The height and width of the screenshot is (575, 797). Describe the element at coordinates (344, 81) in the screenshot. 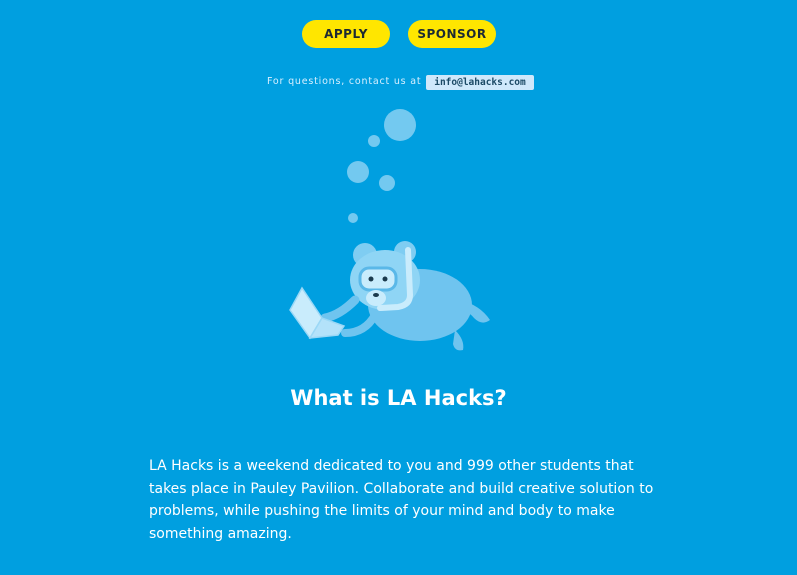

I see `contact-text: For questions, contact us at` at that location.